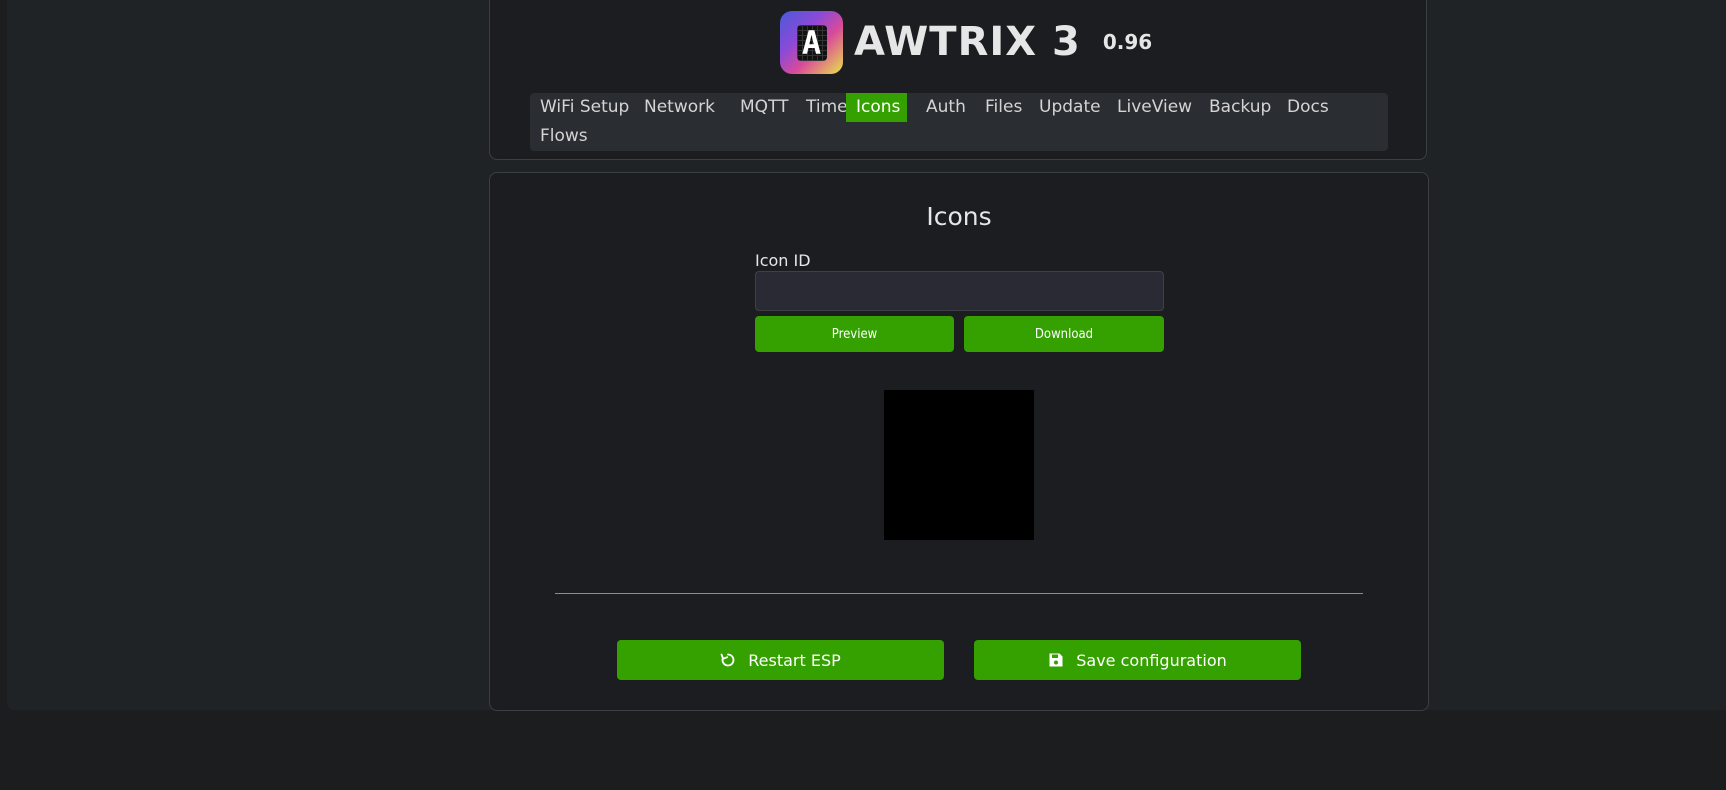  Describe the element at coordinates (564, 136) in the screenshot. I see `nav-item-flows: Flows` at that location.